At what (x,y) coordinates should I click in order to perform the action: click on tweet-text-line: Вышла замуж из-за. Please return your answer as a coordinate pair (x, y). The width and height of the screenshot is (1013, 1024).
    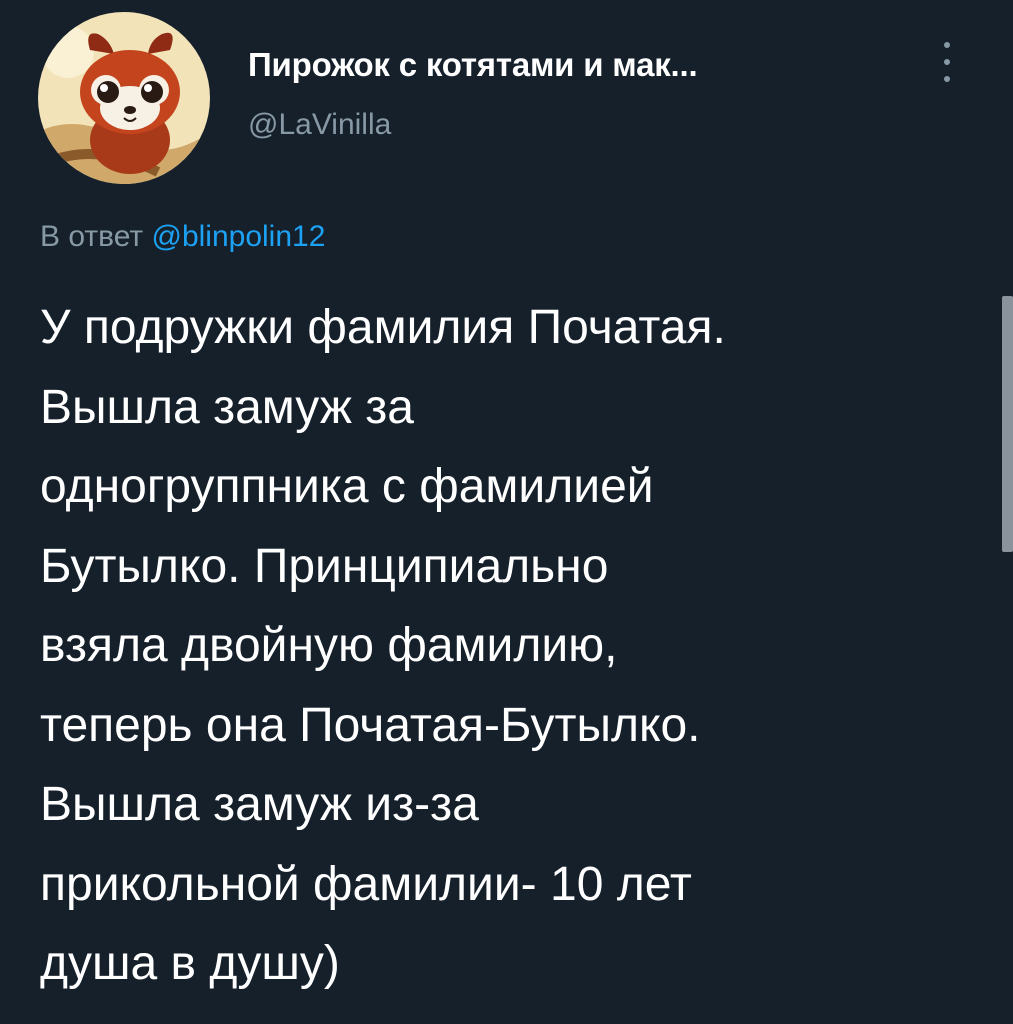
    Looking at the image, I should click on (259, 804).